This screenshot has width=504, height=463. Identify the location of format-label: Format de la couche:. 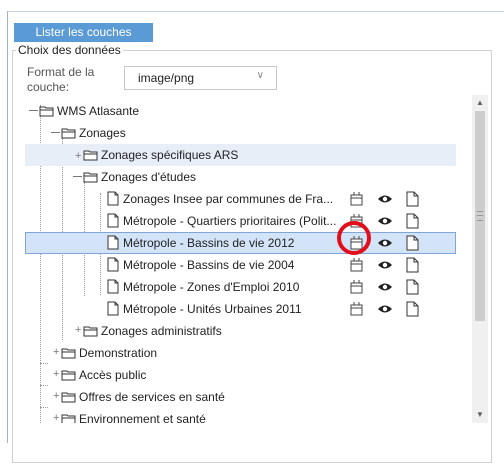
(61, 79).